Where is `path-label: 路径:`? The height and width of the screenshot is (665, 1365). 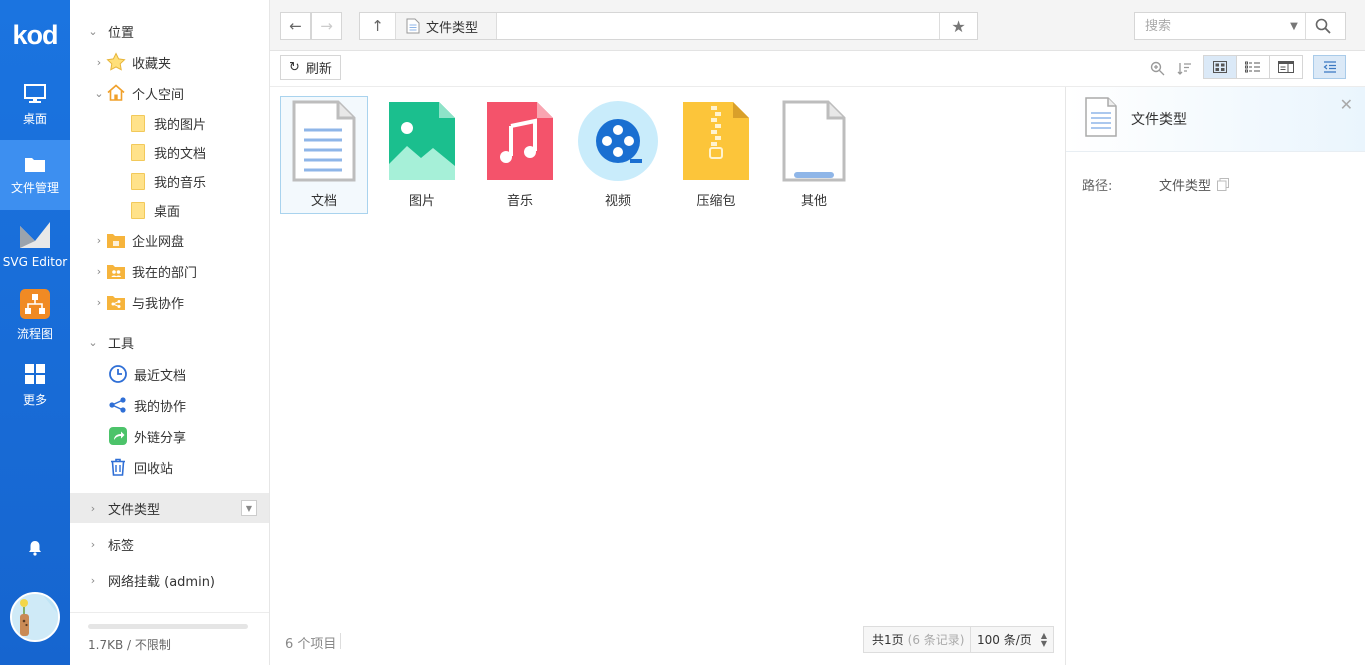
path-label: 路径: is located at coordinates (1097, 186).